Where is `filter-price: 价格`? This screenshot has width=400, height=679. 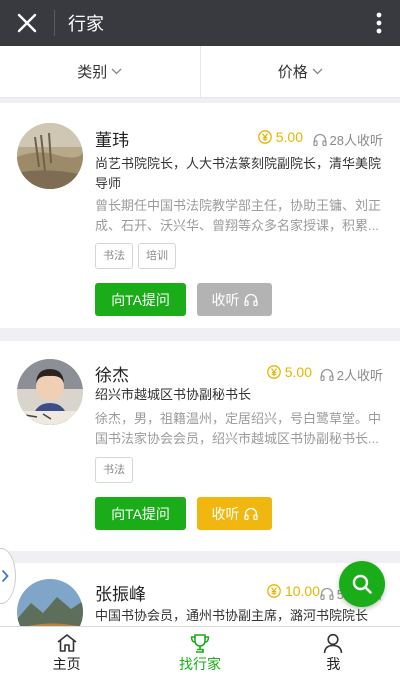 filter-price: 价格 is located at coordinates (299, 71).